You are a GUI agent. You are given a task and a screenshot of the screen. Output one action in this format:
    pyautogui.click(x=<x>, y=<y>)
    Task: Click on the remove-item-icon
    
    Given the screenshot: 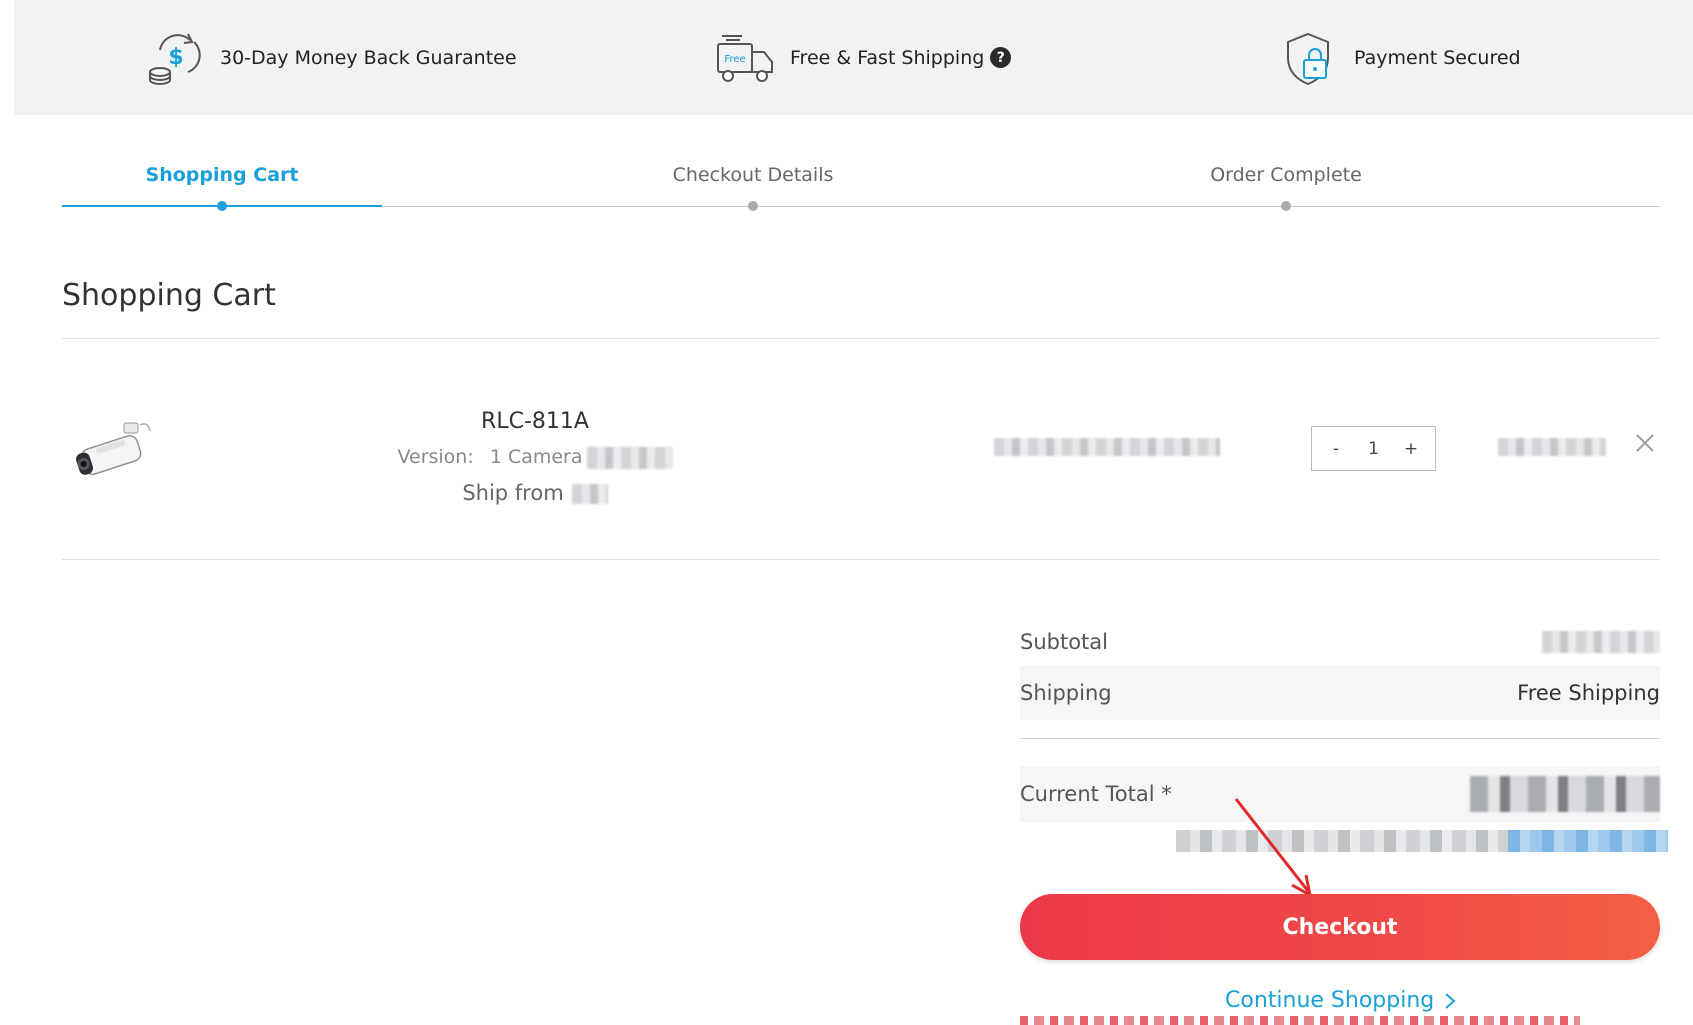 What is the action you would take?
    pyautogui.click(x=1645, y=443)
    